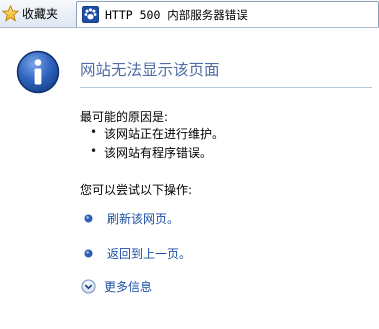 This screenshot has width=379, height=329. Describe the element at coordinates (90, 14) in the screenshot. I see `paw-icon` at that location.